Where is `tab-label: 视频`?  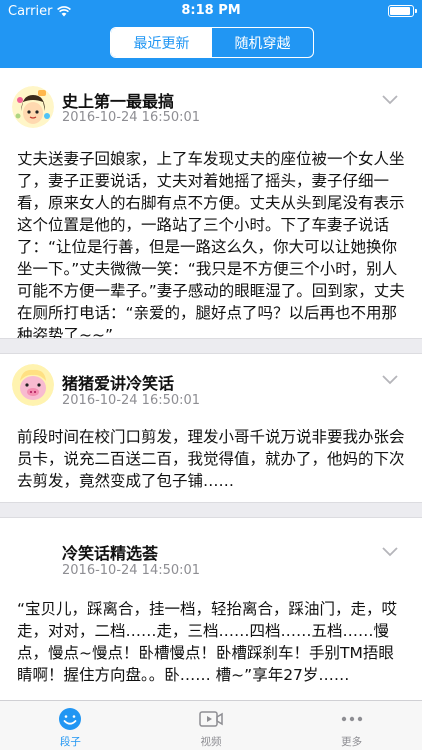 tab-label: 视频 is located at coordinates (211, 742).